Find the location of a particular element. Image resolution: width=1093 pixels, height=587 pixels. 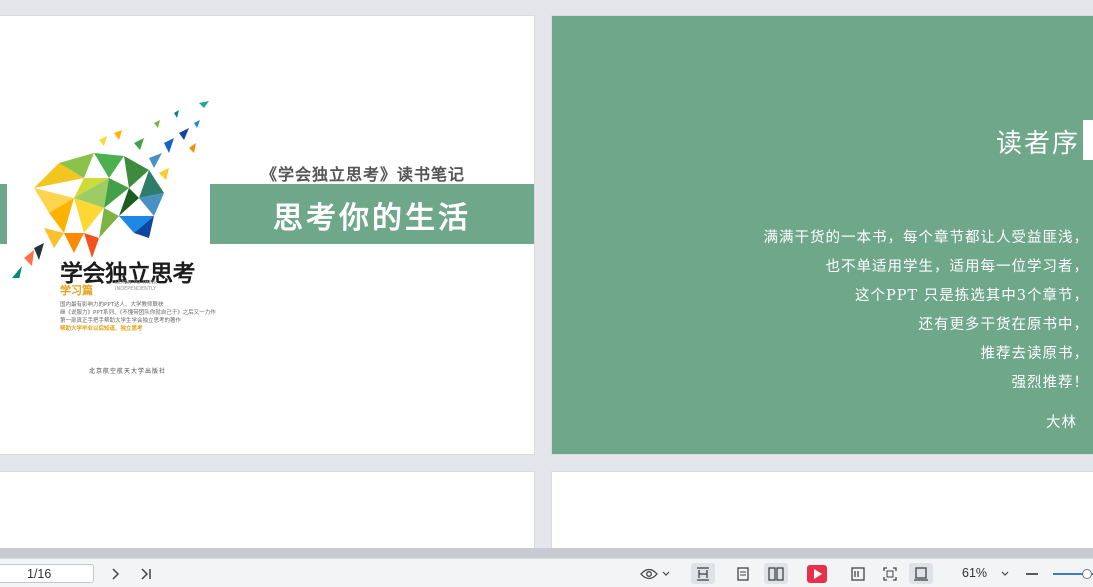

preface-line: 还有更多干货在原书中， is located at coordinates (1003, 325).